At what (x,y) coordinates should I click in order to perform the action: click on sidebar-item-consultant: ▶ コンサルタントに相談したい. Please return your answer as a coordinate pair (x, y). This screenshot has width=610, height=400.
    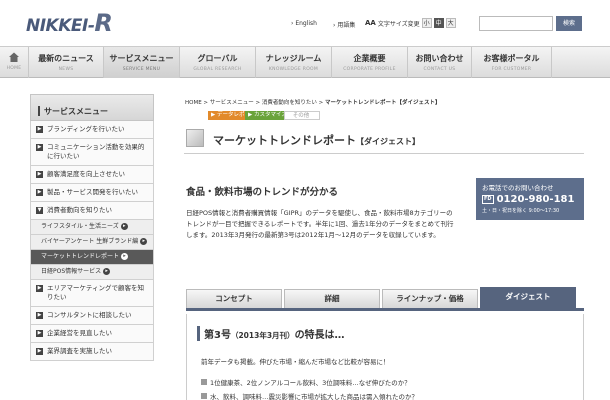
    Looking at the image, I should click on (92, 316).